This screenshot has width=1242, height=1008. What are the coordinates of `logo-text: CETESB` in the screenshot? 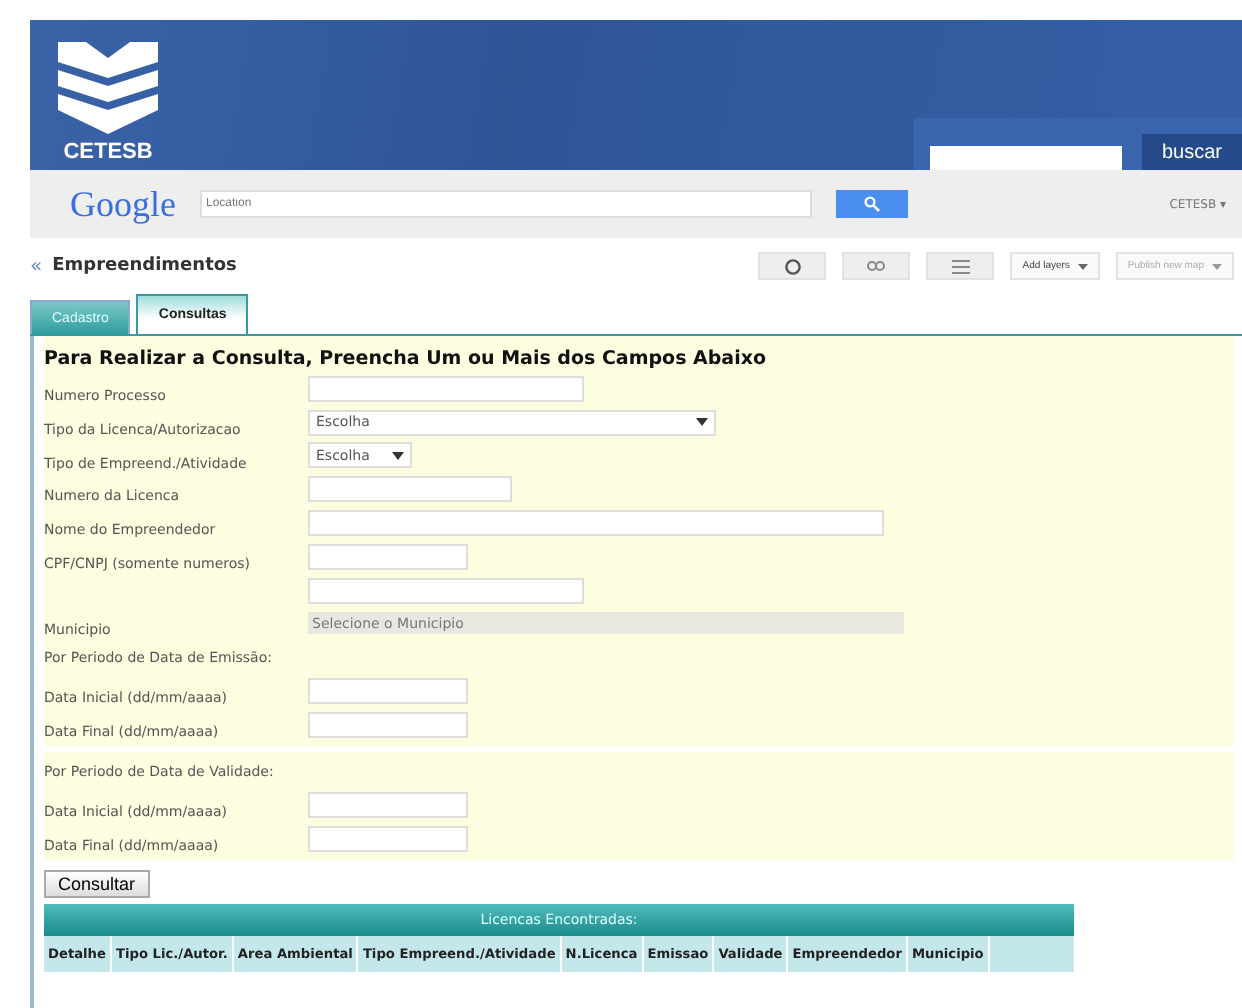 It's located at (108, 152).